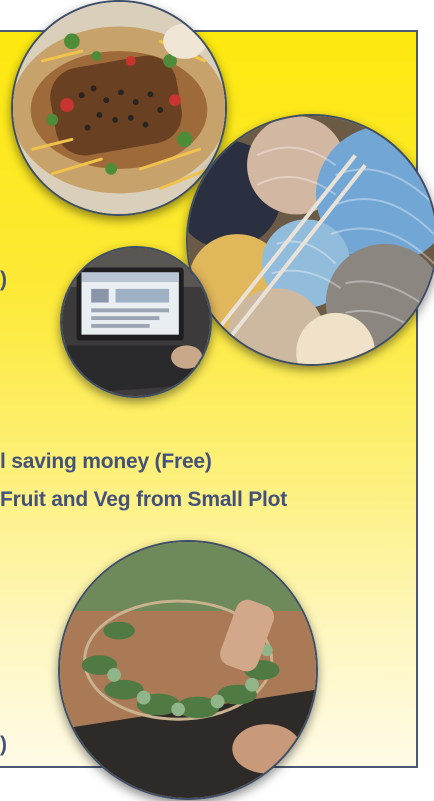  Describe the element at coordinates (3, 744) in the screenshot. I see `text-line-fragment-4: )` at that location.